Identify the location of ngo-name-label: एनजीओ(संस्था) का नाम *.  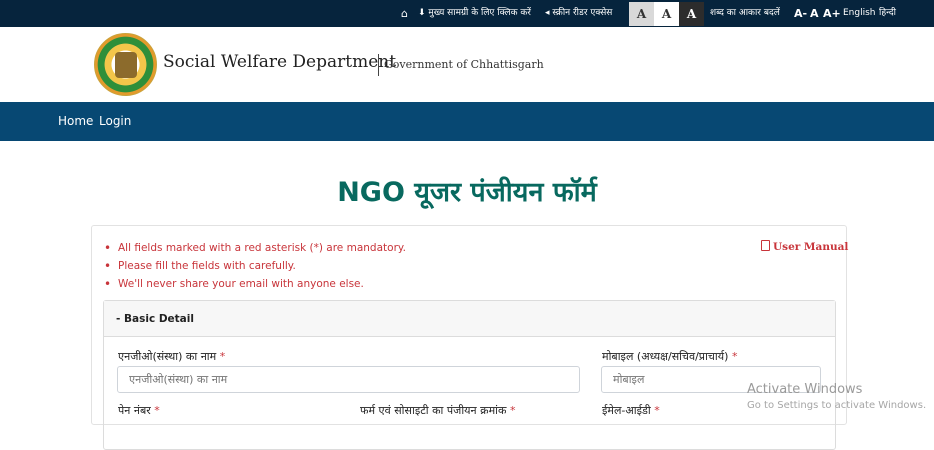
(171, 356).